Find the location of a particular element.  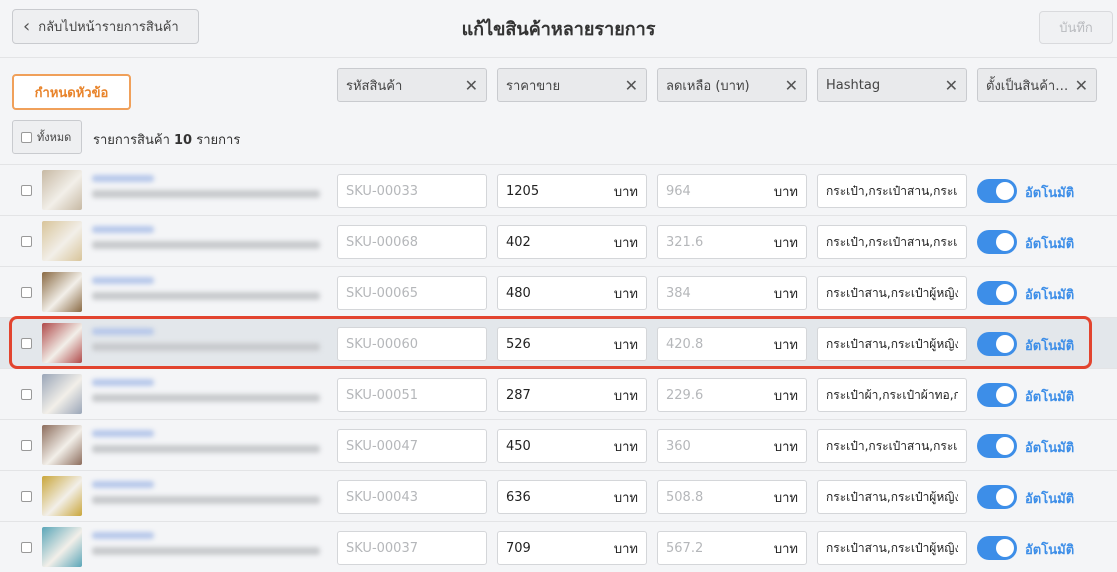

price-value: 636 is located at coordinates (518, 497).